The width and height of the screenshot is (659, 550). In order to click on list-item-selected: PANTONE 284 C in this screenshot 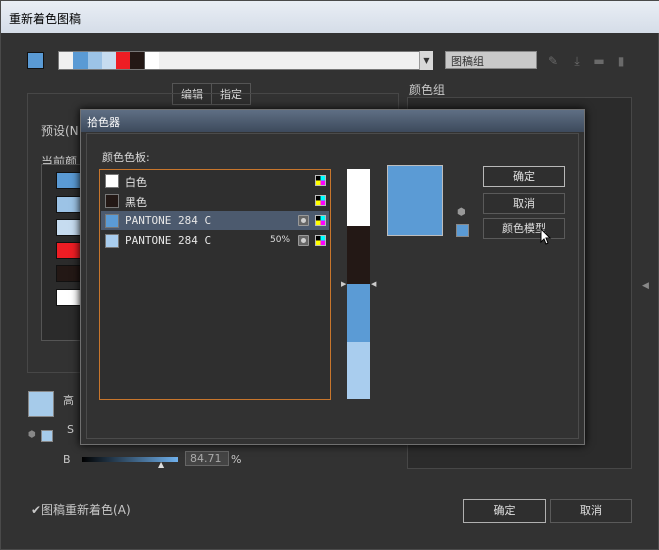, I will do `click(215, 220)`.